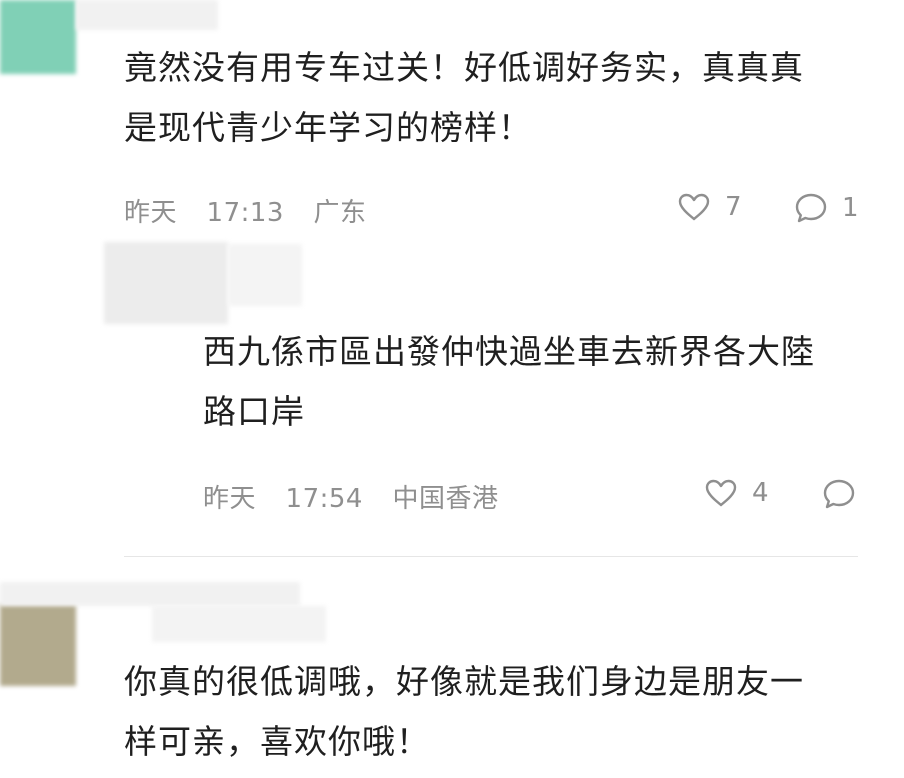 This screenshot has height=778, width=904. Describe the element at coordinates (464, 67) in the screenshot. I see `comment-line: 竟然没有用专车过关！好低调好务实，真真真` at that location.